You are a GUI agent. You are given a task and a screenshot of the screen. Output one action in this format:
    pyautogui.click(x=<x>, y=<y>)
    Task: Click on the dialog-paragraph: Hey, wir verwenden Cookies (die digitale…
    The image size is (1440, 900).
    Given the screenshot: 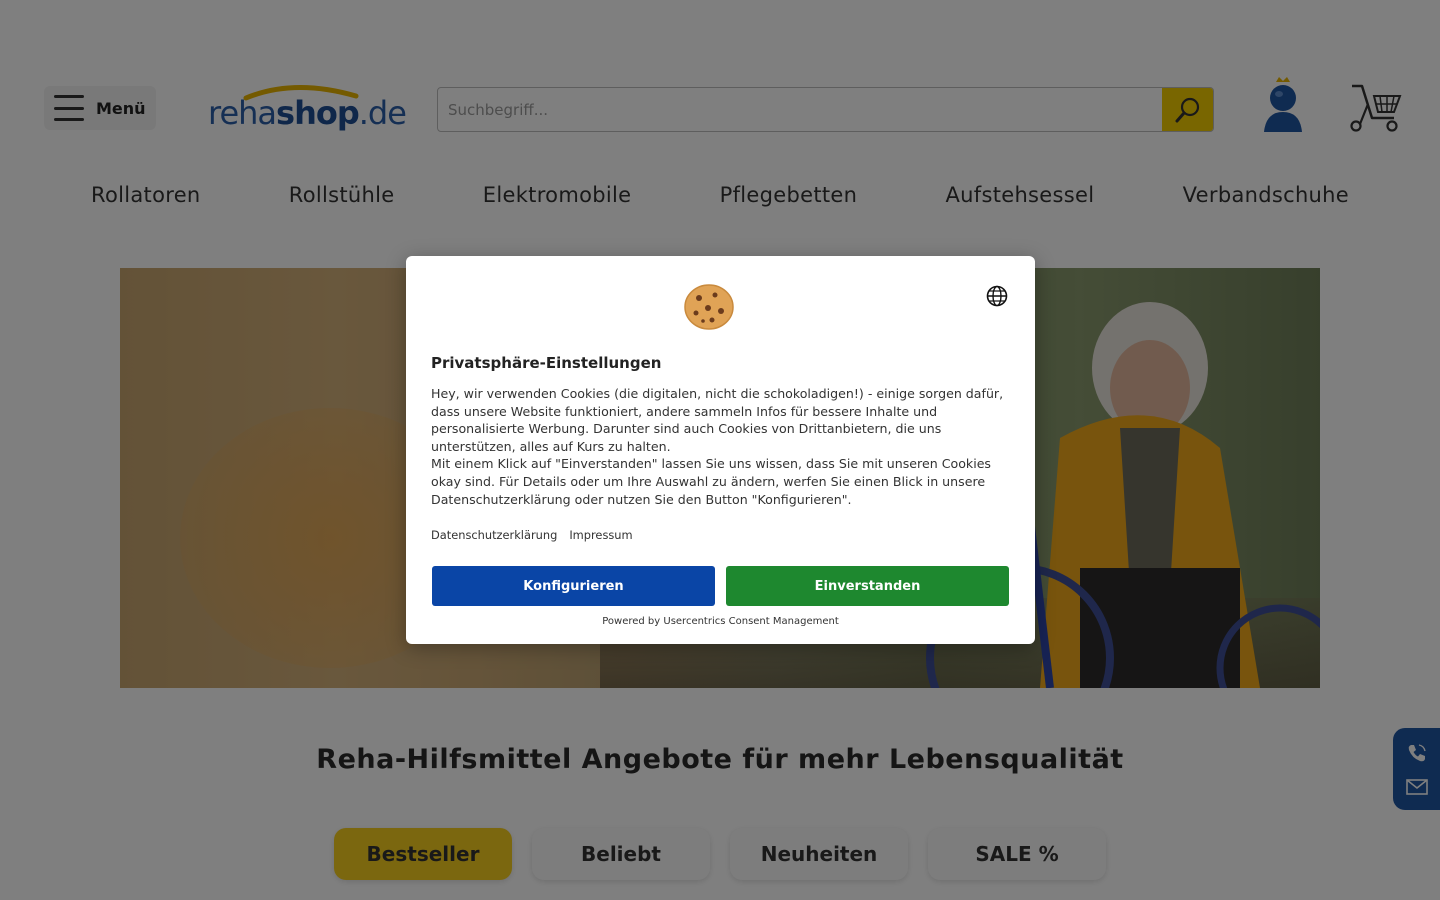 What is the action you would take?
    pyautogui.click(x=717, y=420)
    